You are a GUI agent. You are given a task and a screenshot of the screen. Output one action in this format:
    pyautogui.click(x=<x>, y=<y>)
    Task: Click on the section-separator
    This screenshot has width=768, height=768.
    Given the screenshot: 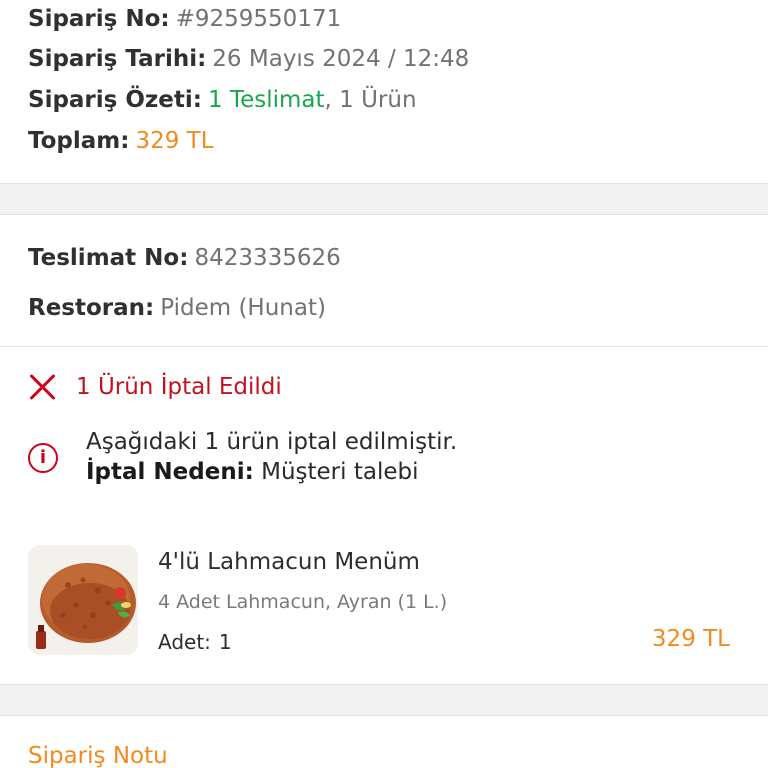 What is the action you would take?
    pyautogui.click(x=384, y=199)
    